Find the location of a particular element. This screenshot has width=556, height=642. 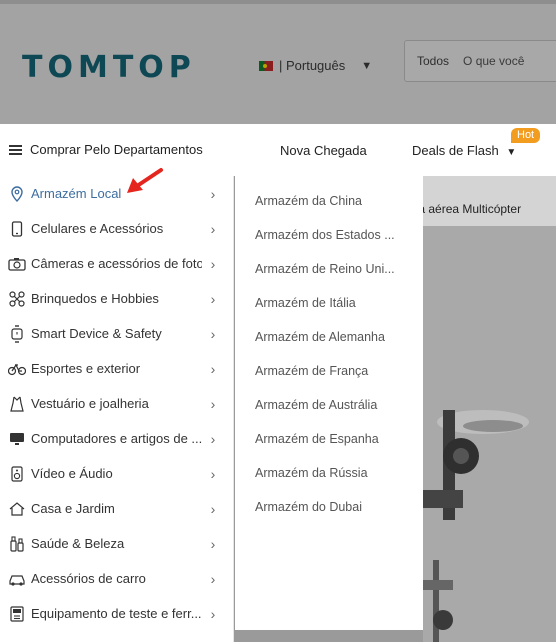

nav-new-arrivals: Nova Chegada is located at coordinates (323, 150).